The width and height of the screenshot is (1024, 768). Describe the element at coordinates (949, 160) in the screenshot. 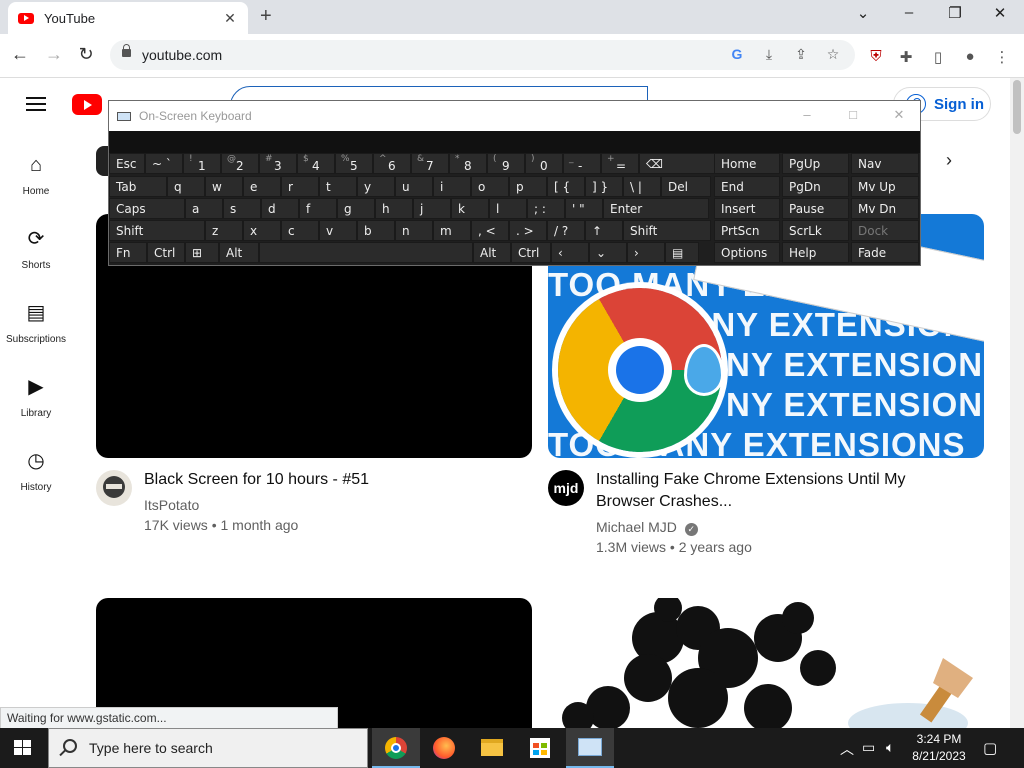

I see `chevron-right-icon: ›` at that location.